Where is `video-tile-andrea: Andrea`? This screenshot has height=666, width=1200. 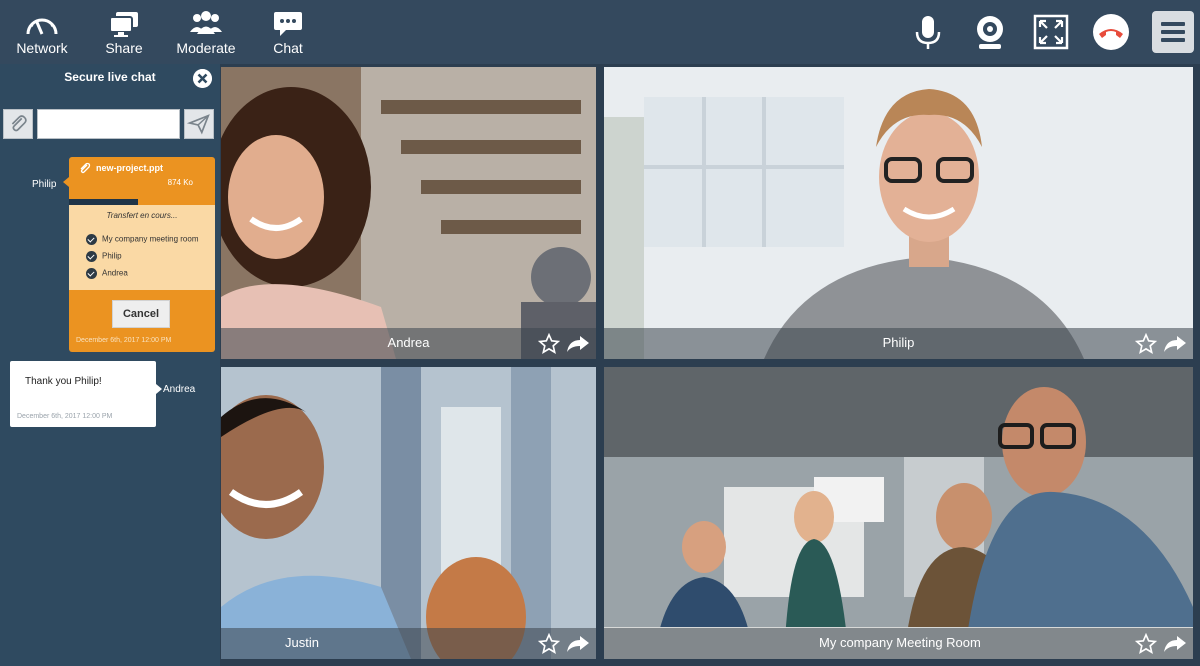
video-tile-andrea: Andrea is located at coordinates (408, 213).